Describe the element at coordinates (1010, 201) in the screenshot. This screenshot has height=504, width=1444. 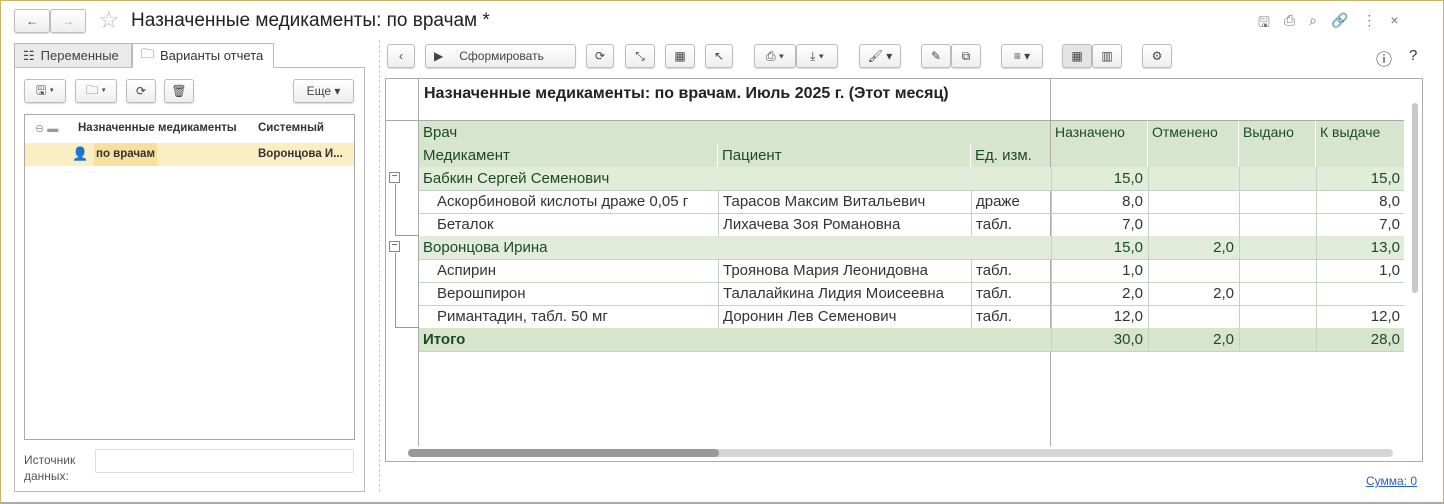
I see `row-unit: драже` at that location.